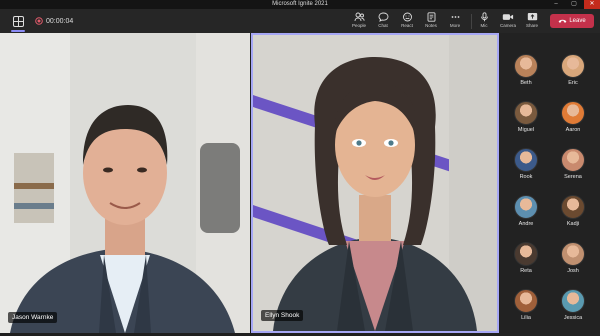  I want to click on roster-participant: Beth, so click(526, 67).